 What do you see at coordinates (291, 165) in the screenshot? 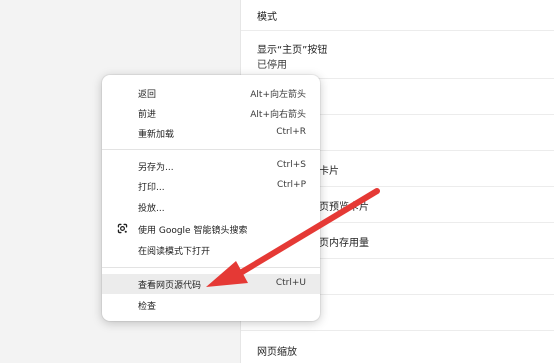
I see `menu-save-as-shortcut: Ctrl+S` at bounding box center [291, 165].